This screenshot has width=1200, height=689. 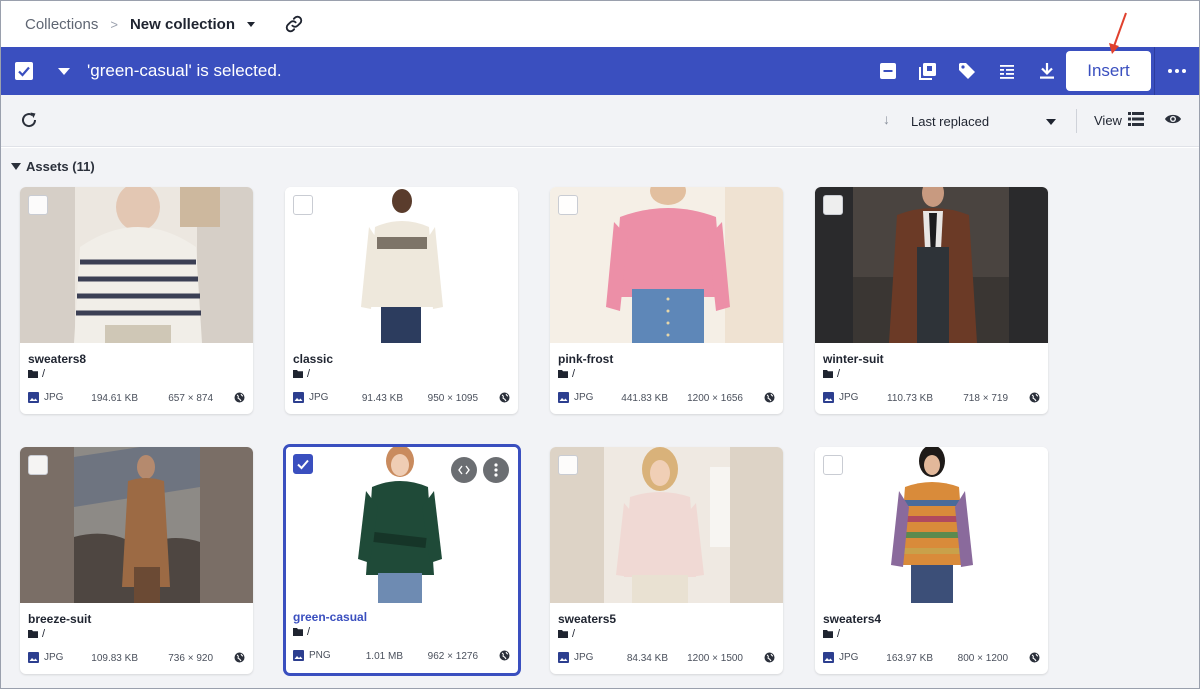 What do you see at coordinates (1173, 121) in the screenshot?
I see `eye-icon` at bounding box center [1173, 121].